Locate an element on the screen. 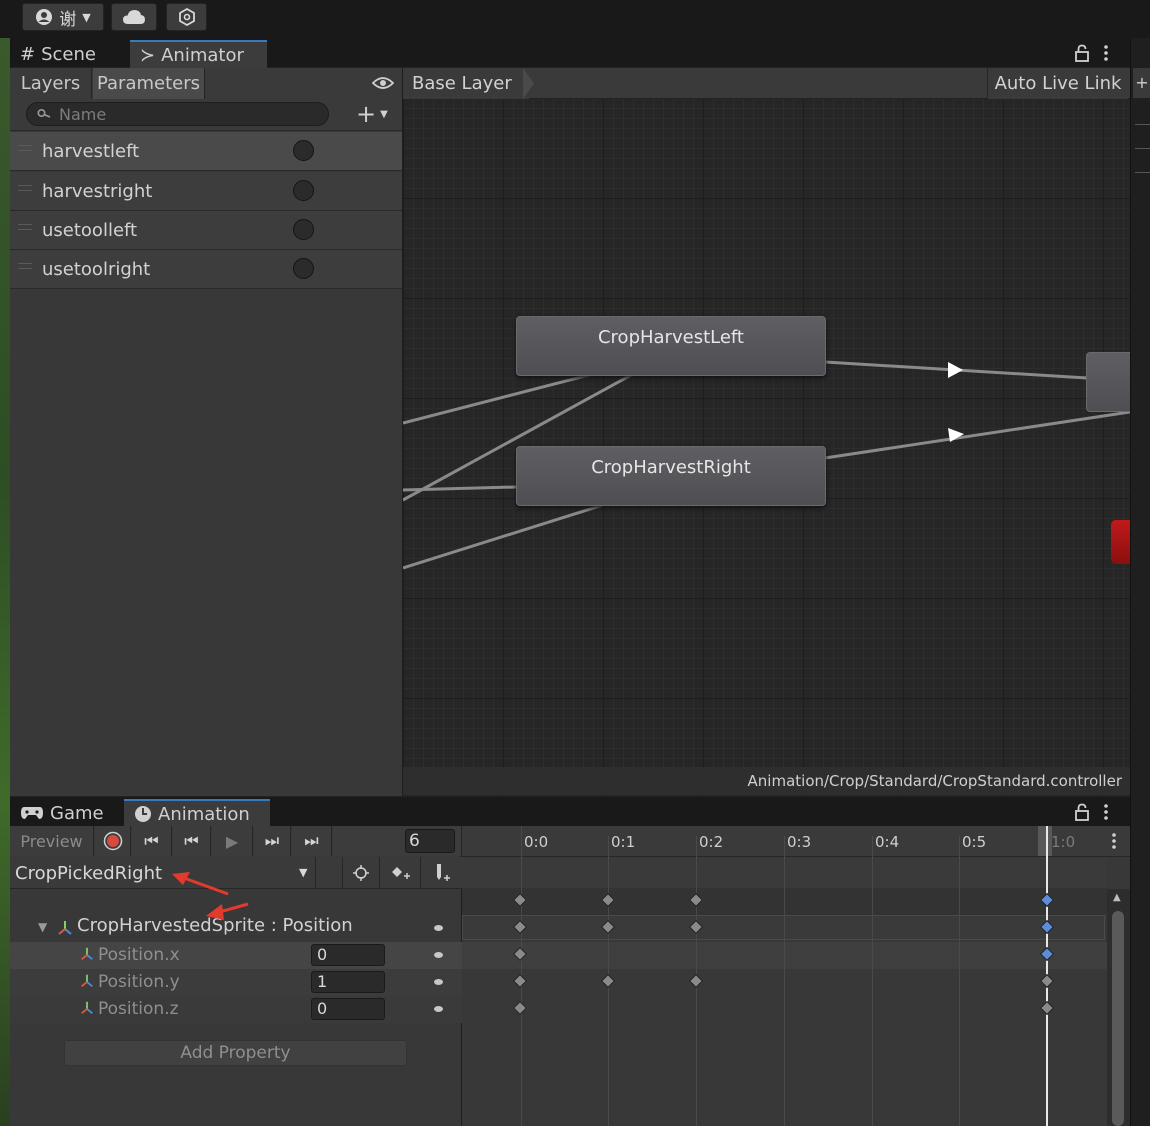 This screenshot has height=1126, width=1150. play-button: ▶ is located at coordinates (232, 841).